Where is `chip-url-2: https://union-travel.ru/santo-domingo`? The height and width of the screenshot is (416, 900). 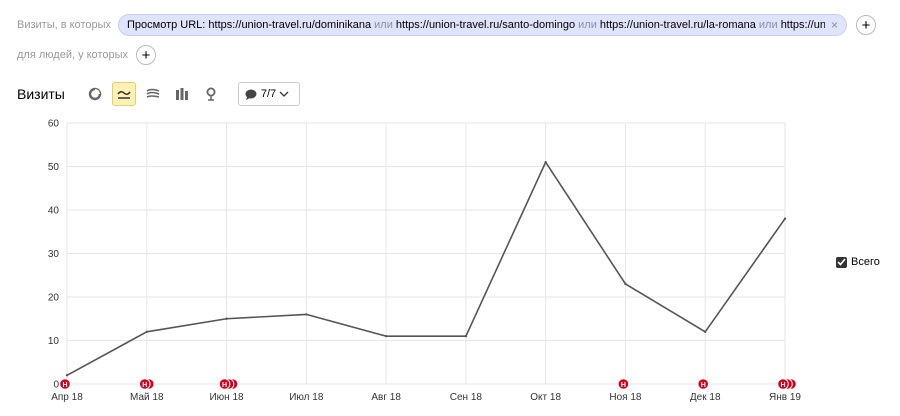 chip-url-2: https://union-travel.ru/santo-domingo is located at coordinates (485, 25).